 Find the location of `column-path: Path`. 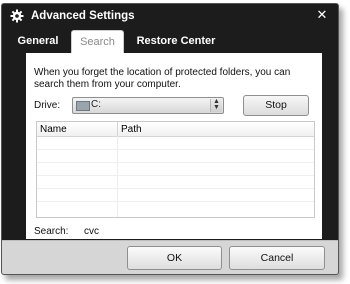

column-path: Path is located at coordinates (131, 129).